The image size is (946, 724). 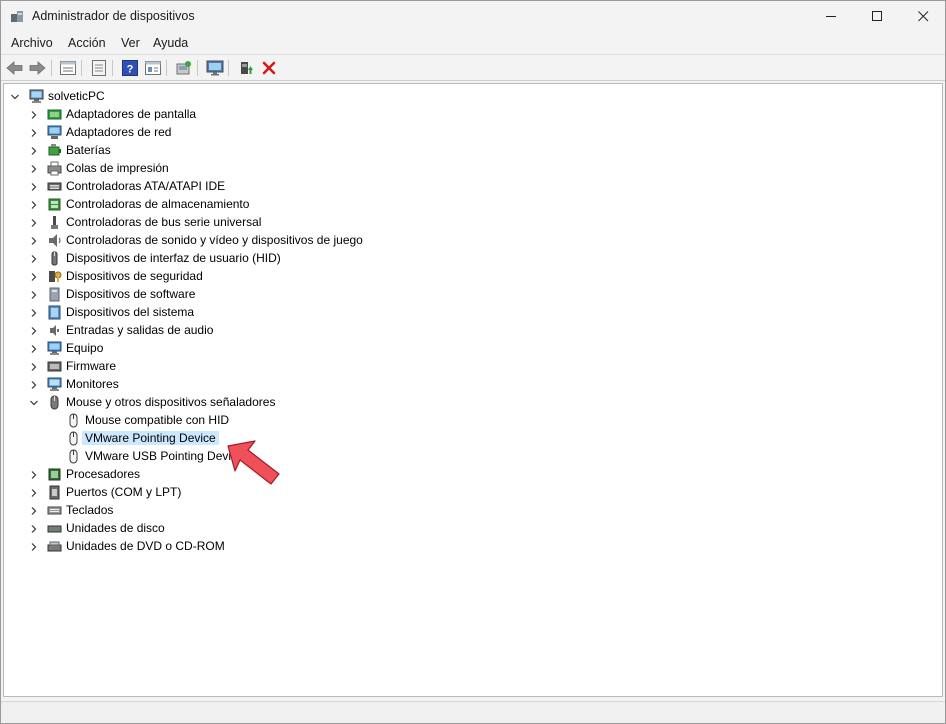 What do you see at coordinates (304, 366) in the screenshot?
I see `tree-item-firmware: Firmware` at bounding box center [304, 366].